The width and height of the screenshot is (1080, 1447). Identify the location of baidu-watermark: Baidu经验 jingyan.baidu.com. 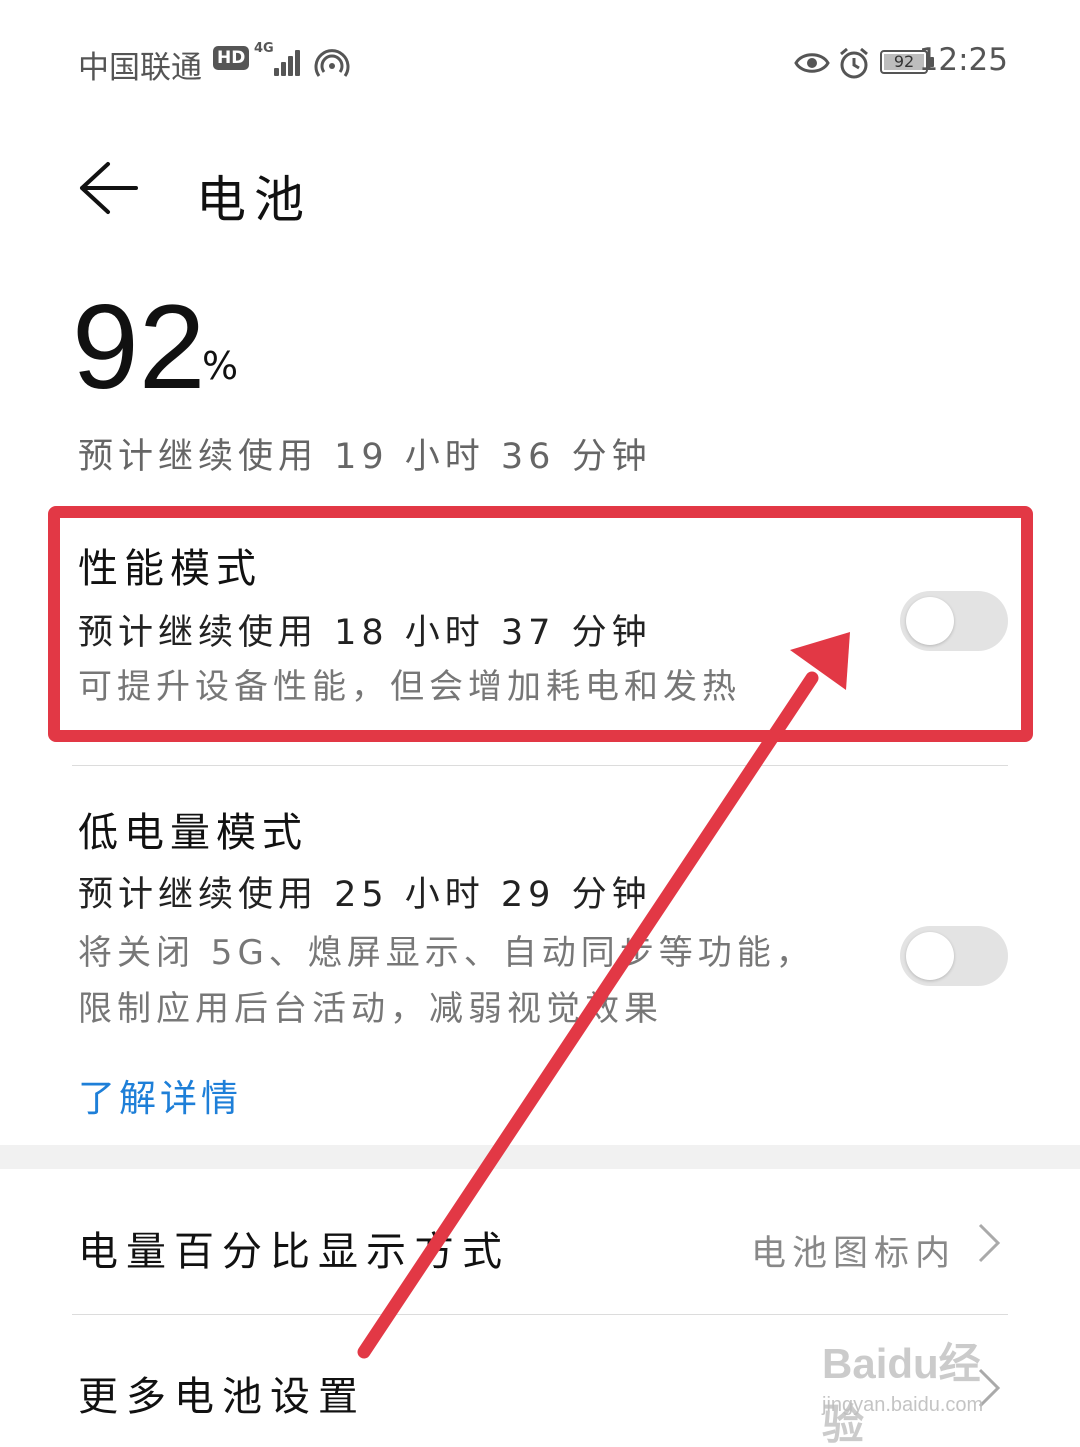
(922, 1388).